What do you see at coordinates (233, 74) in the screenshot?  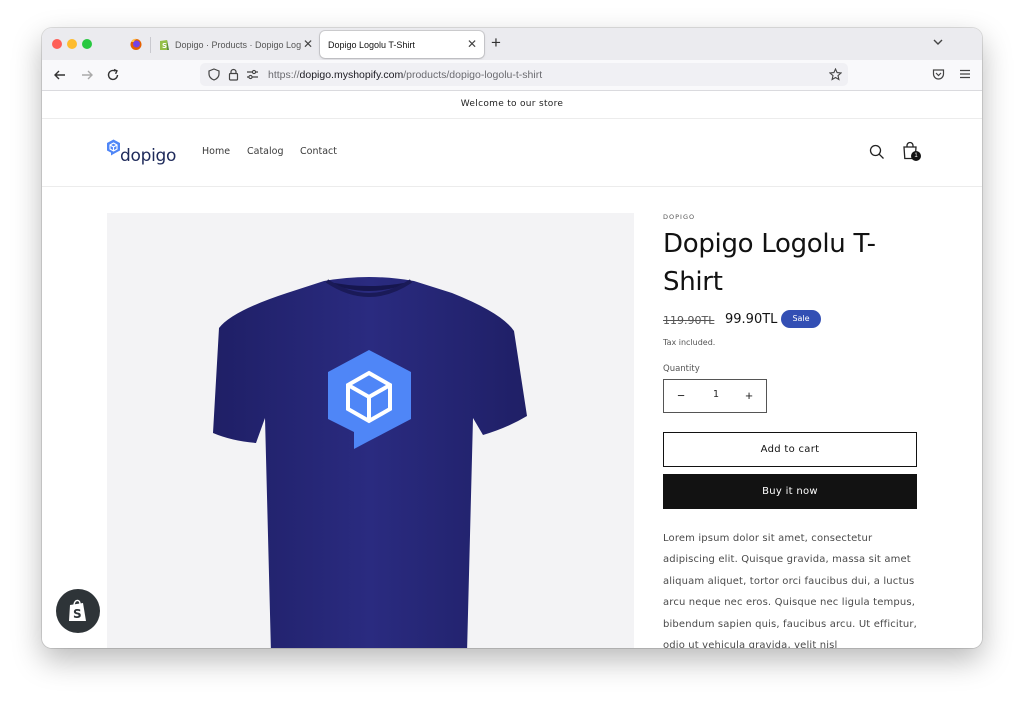 I see `lock-icon` at bounding box center [233, 74].